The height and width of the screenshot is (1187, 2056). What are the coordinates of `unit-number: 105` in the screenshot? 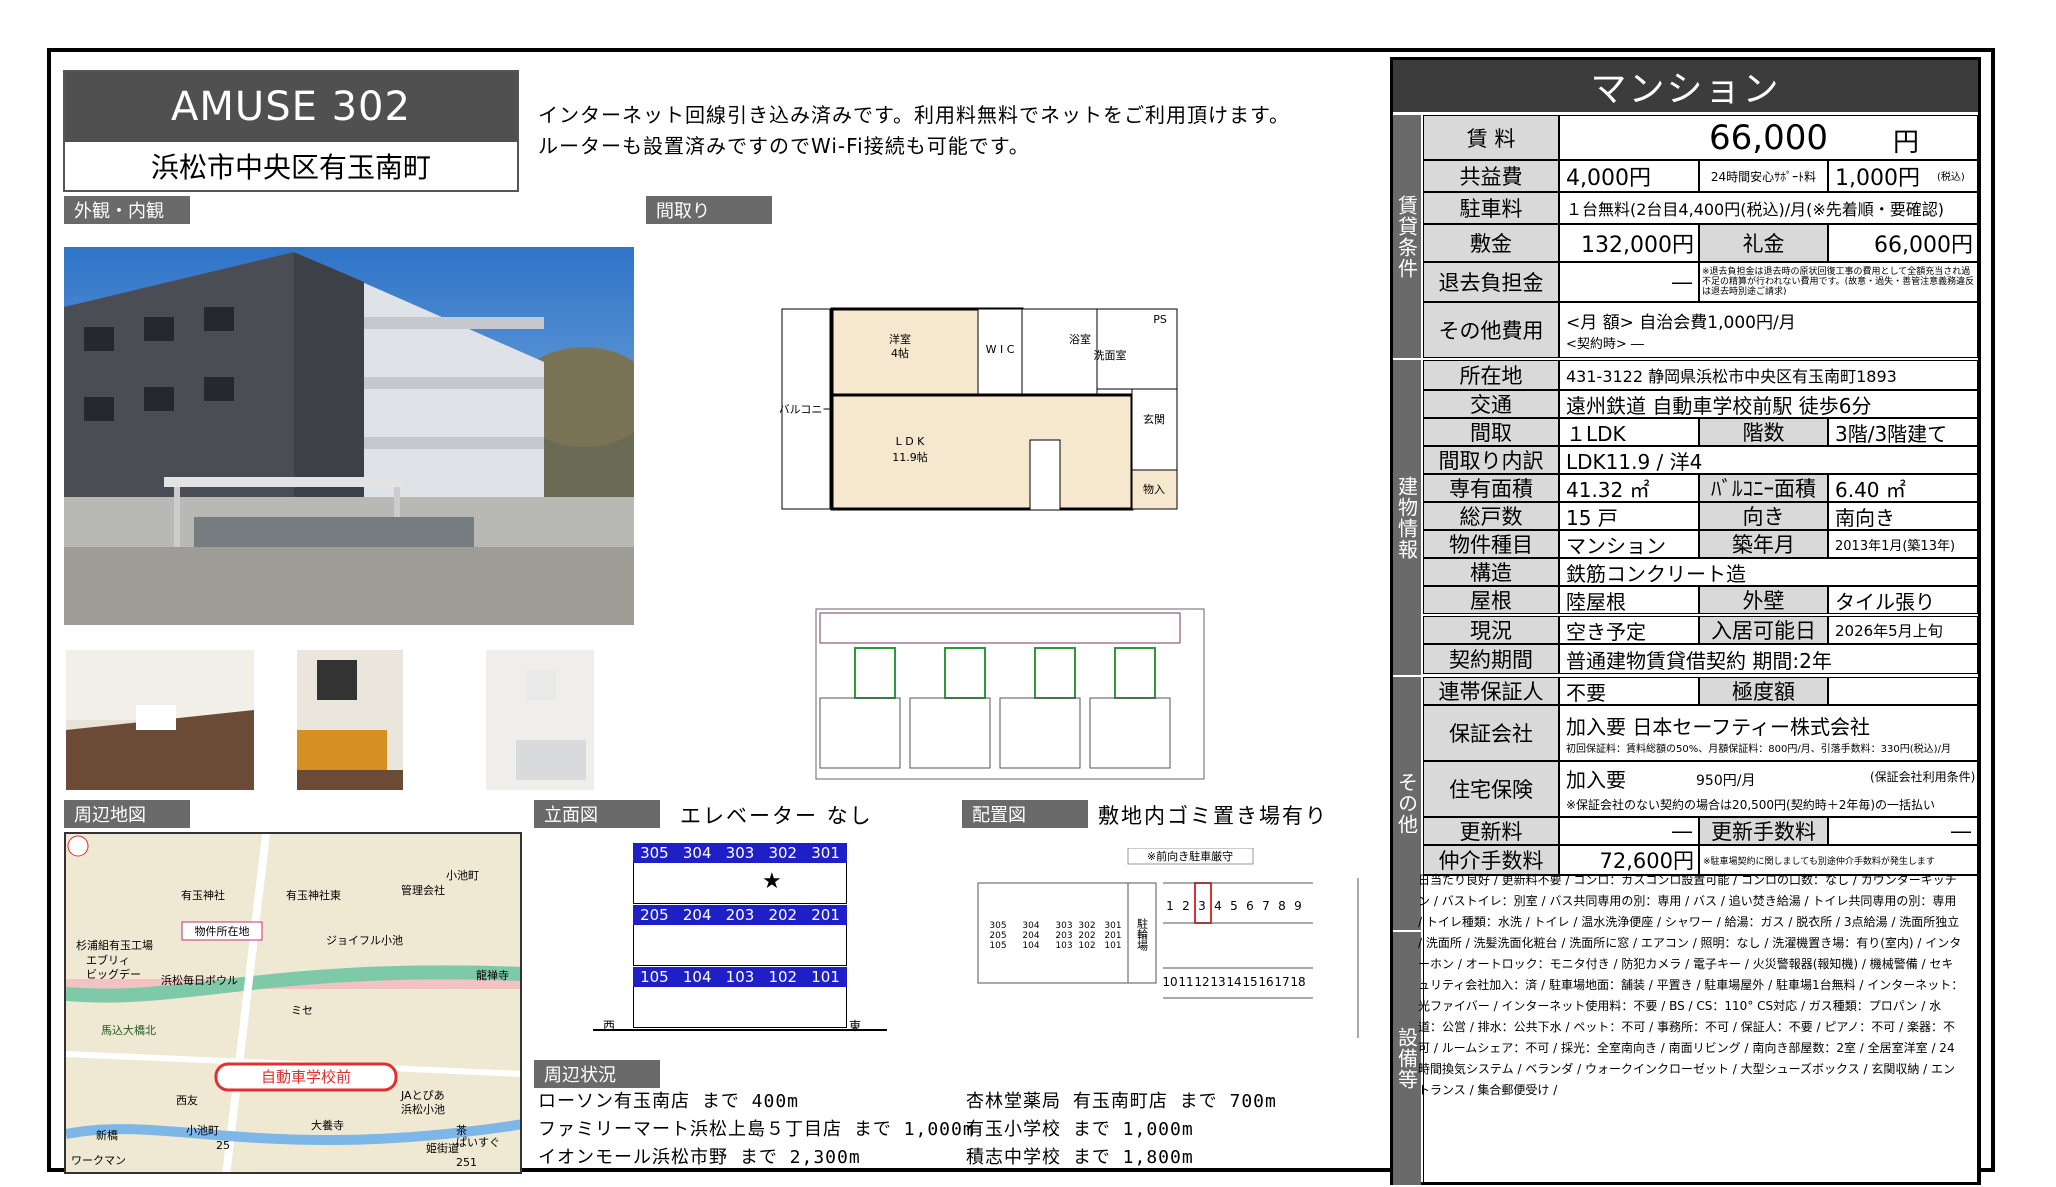 It's located at (654, 977).